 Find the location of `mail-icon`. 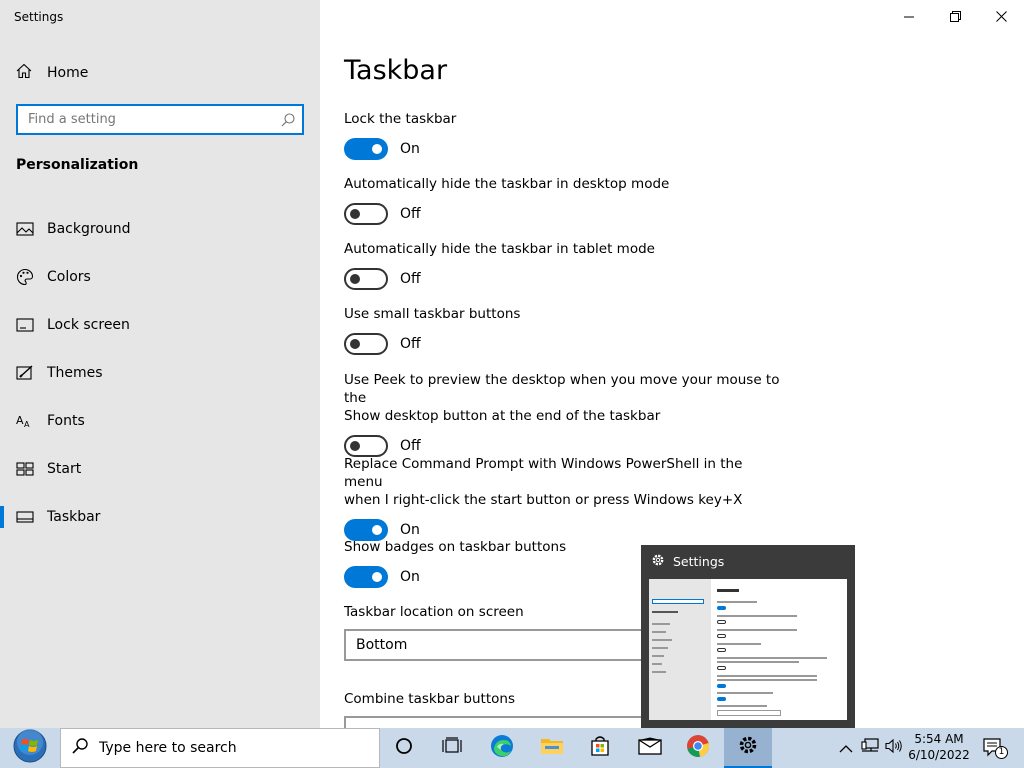

mail-icon is located at coordinates (650, 748).